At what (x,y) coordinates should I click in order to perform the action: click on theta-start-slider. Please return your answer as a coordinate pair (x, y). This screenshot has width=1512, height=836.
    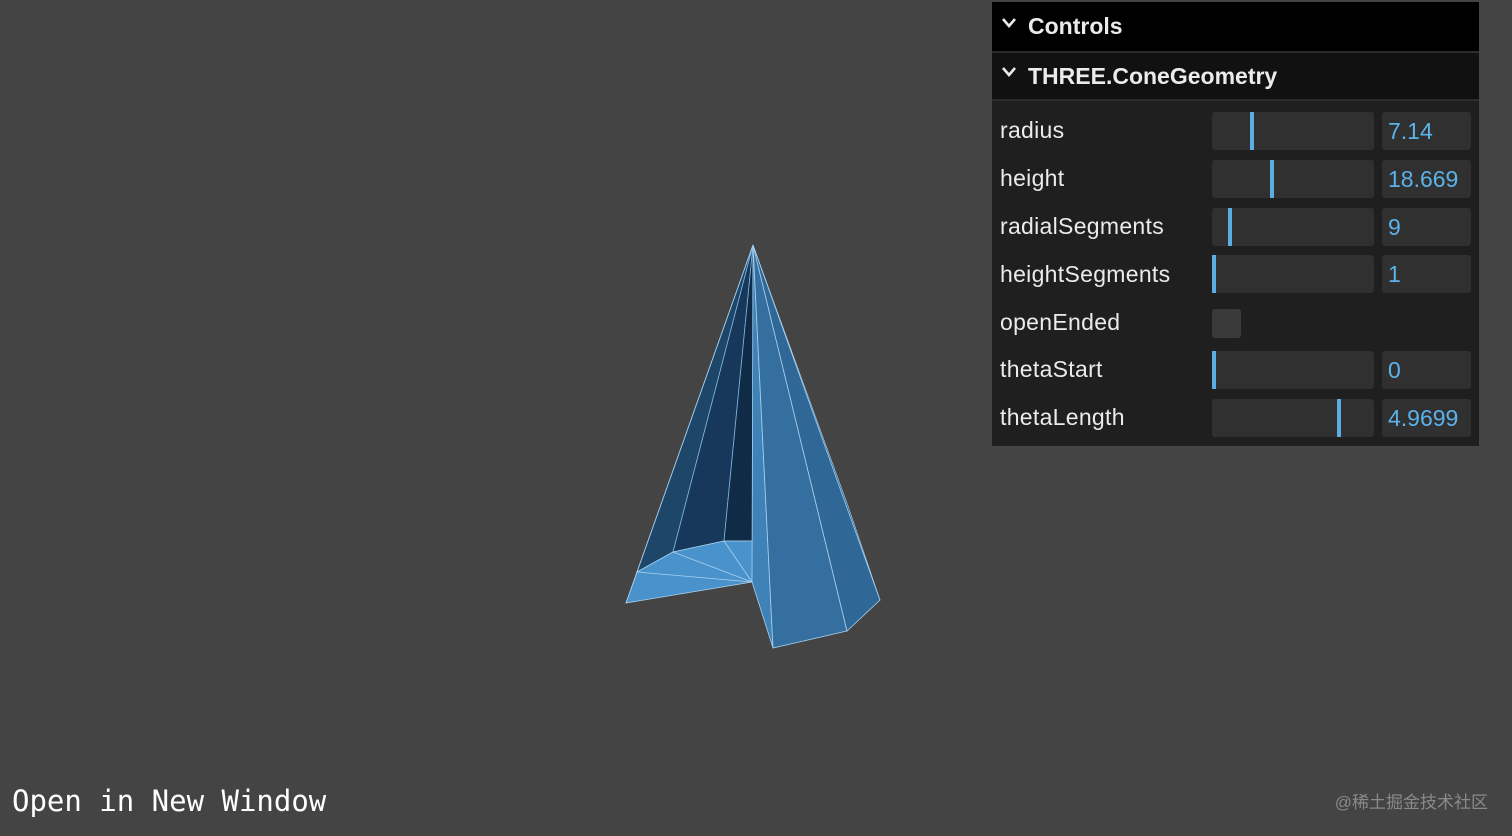
    Looking at the image, I should click on (1293, 369).